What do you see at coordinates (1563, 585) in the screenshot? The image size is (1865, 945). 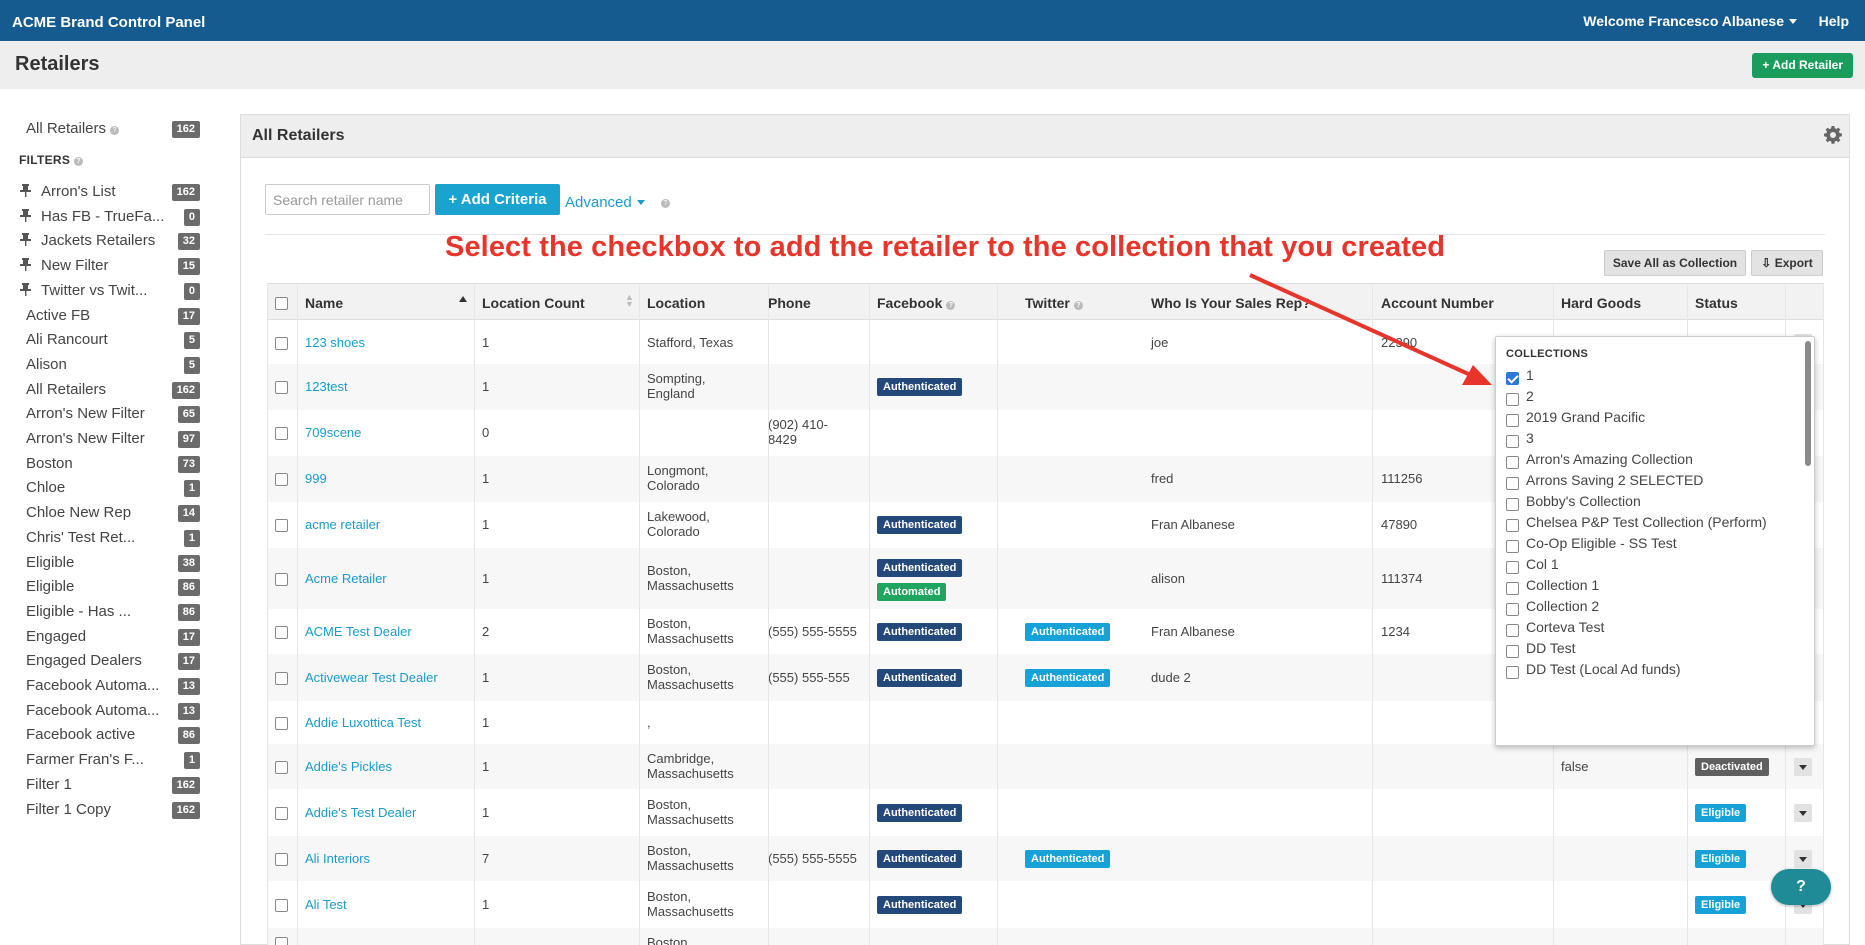 I see `collection-label: Collection 1` at bounding box center [1563, 585].